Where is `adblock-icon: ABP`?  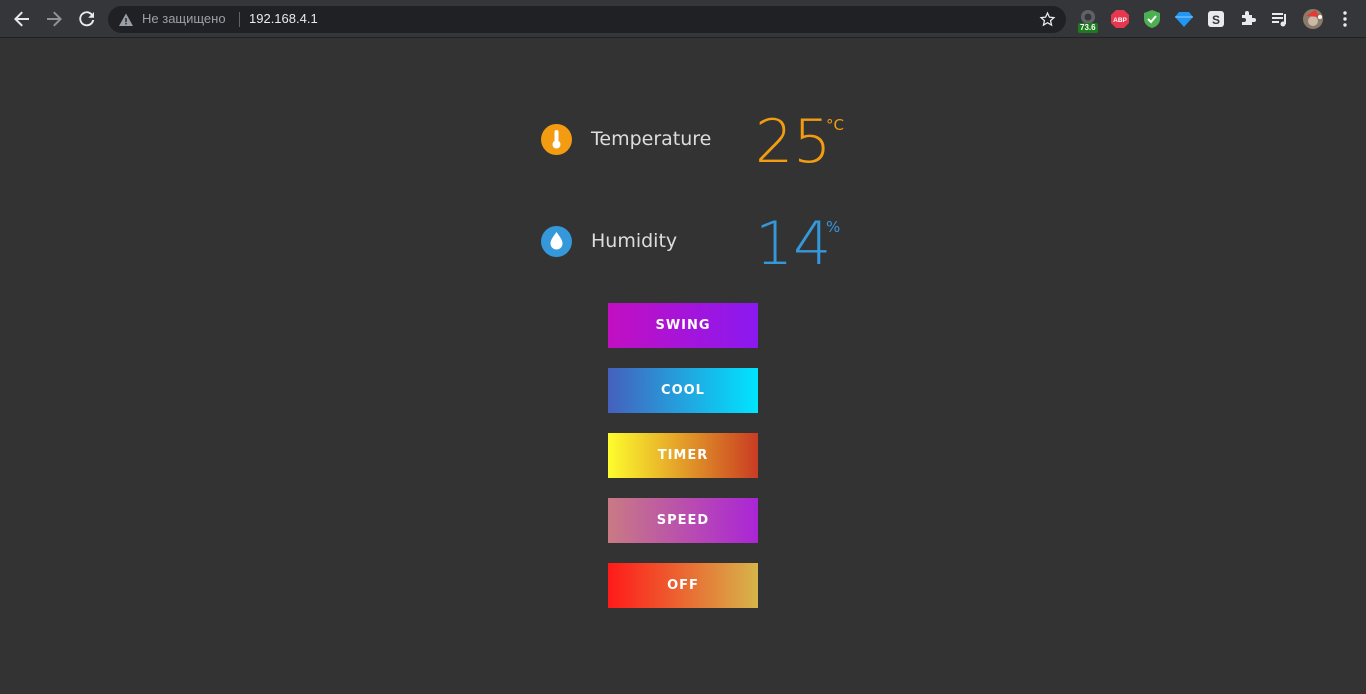 adblock-icon: ABP is located at coordinates (1120, 19).